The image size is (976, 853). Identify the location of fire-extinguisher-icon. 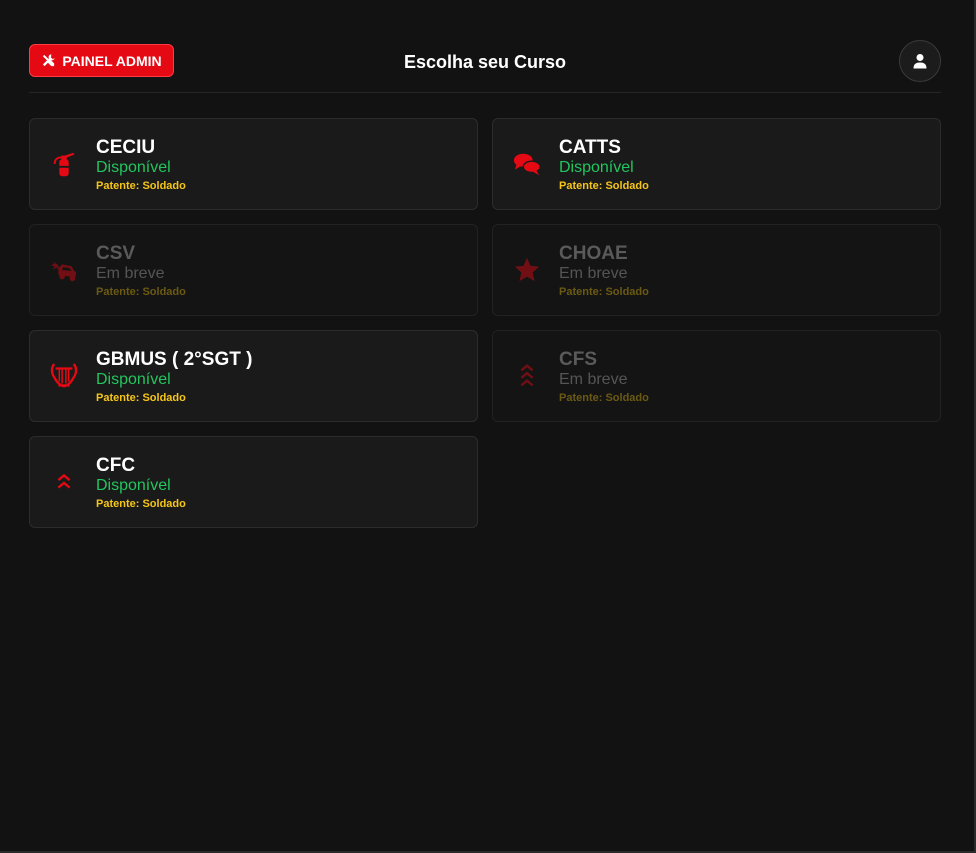
(64, 164).